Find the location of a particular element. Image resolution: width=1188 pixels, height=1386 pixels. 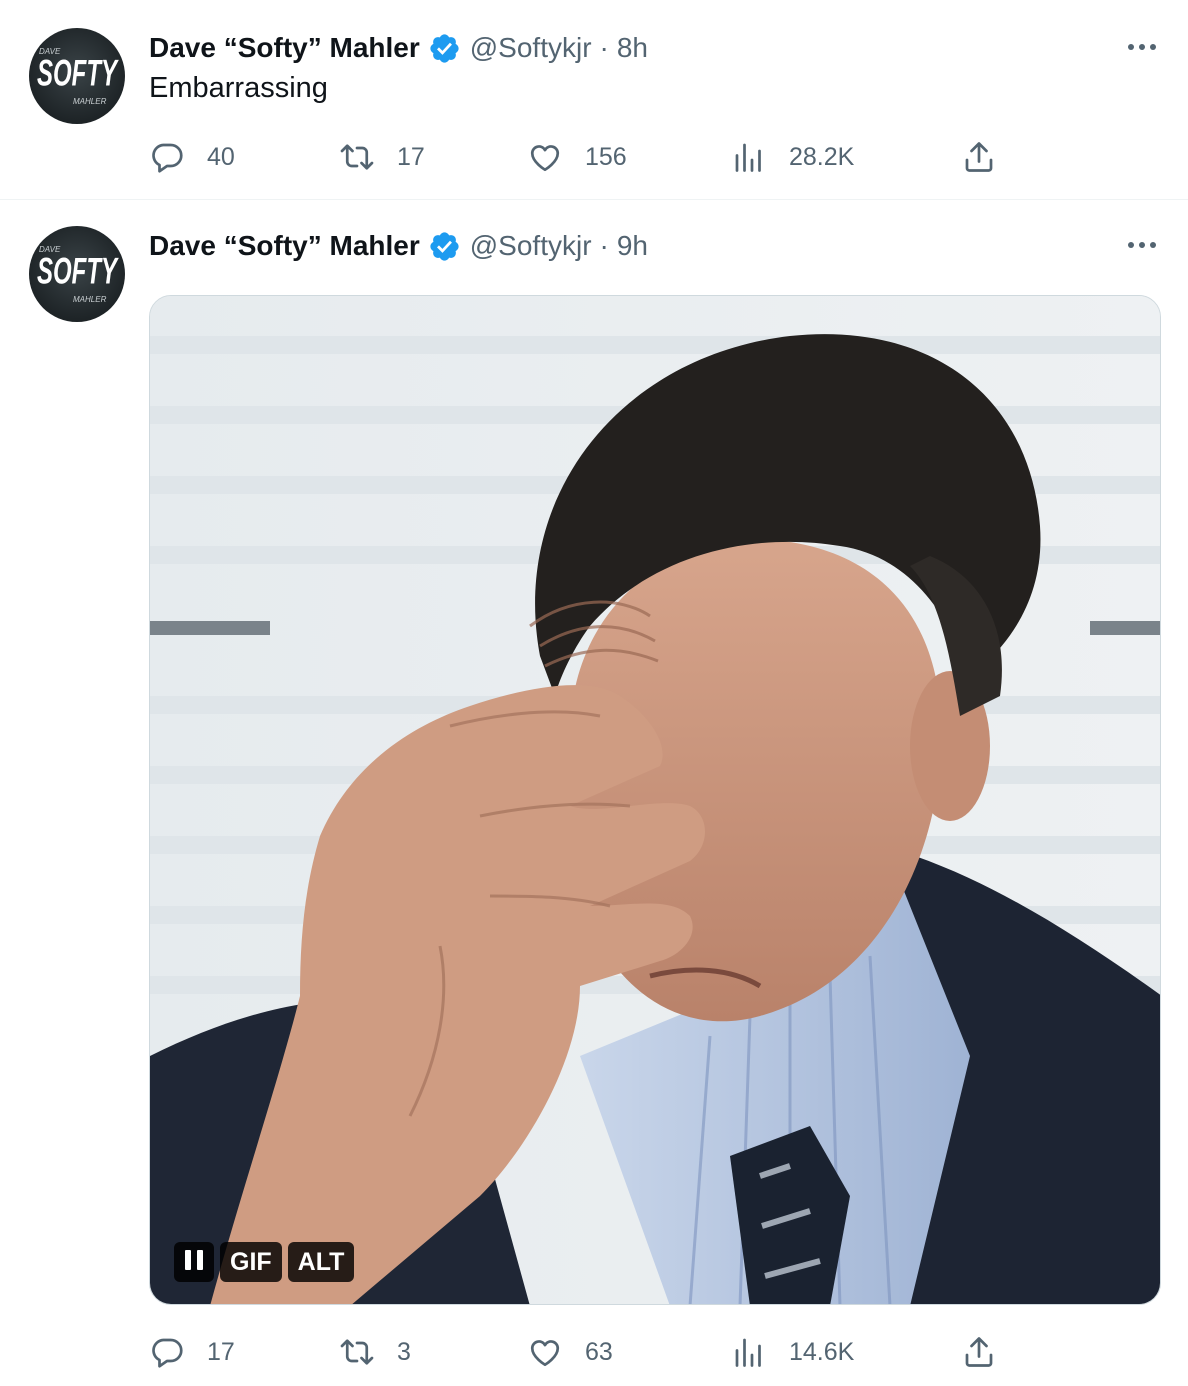

retweet-button: 3 is located at coordinates (375, 1352).